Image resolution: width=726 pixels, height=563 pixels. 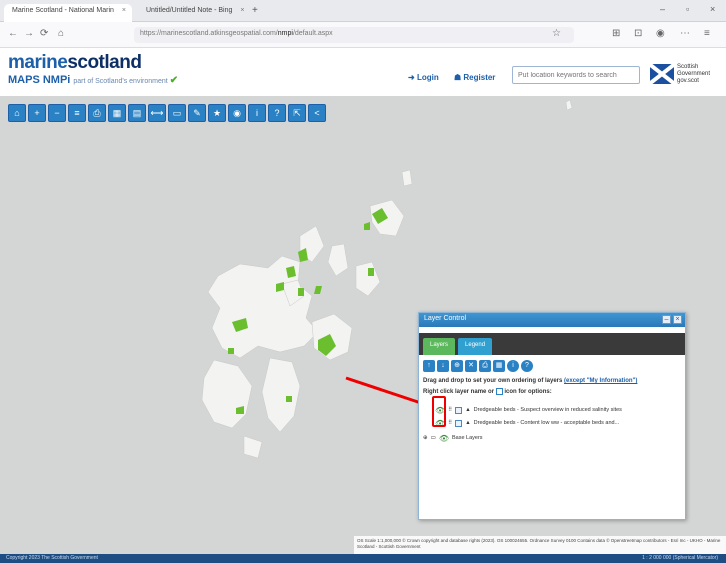 What do you see at coordinates (29, 33) in the screenshot?
I see `forward-icon: →` at bounding box center [29, 33].